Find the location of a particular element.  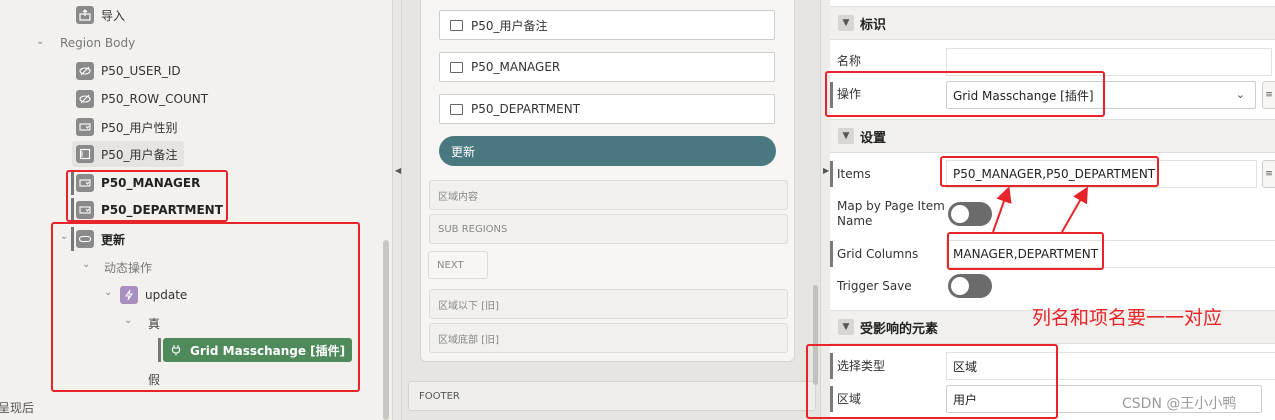

tree-node-label: 导入 is located at coordinates (113, 15).